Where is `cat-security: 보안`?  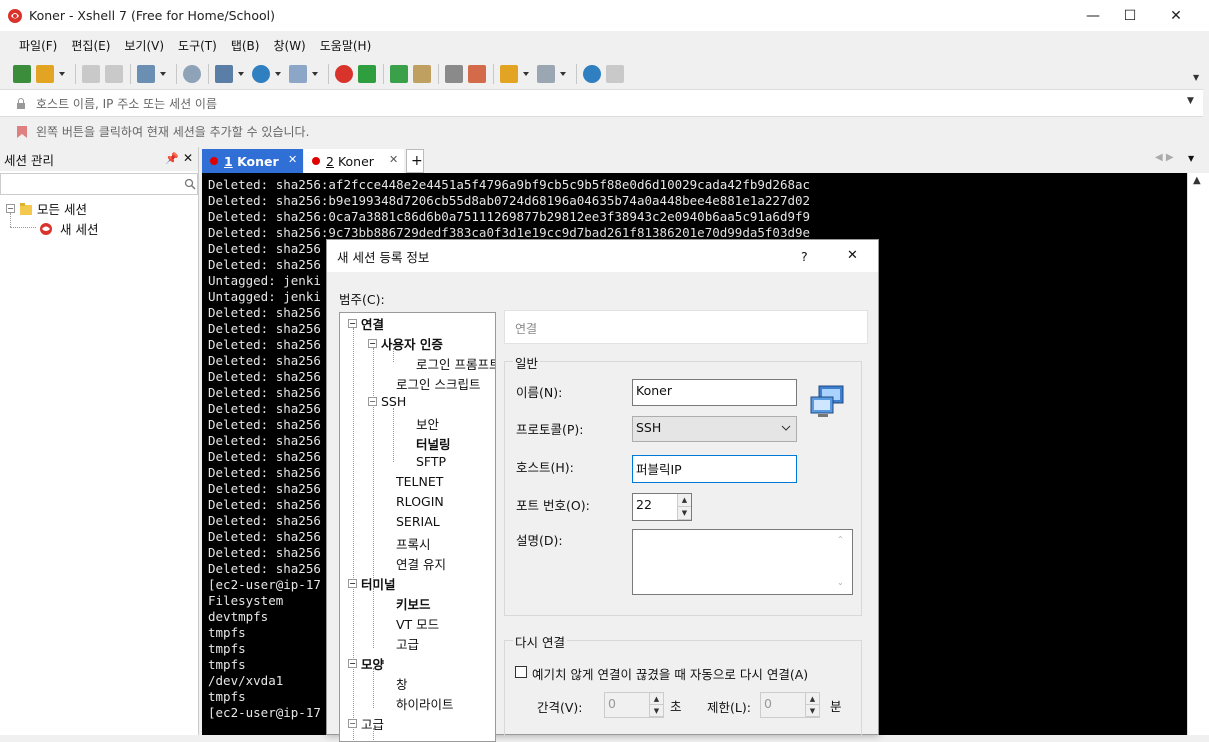
cat-security: 보안 is located at coordinates (427, 423).